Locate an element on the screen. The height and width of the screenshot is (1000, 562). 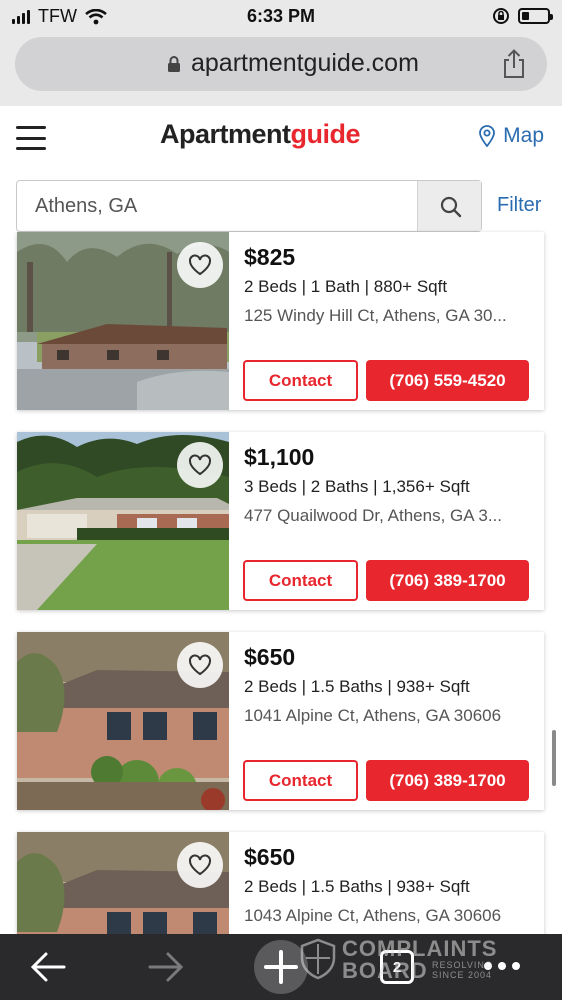
site-logo: Apartmentguide is located at coordinates (260, 134).